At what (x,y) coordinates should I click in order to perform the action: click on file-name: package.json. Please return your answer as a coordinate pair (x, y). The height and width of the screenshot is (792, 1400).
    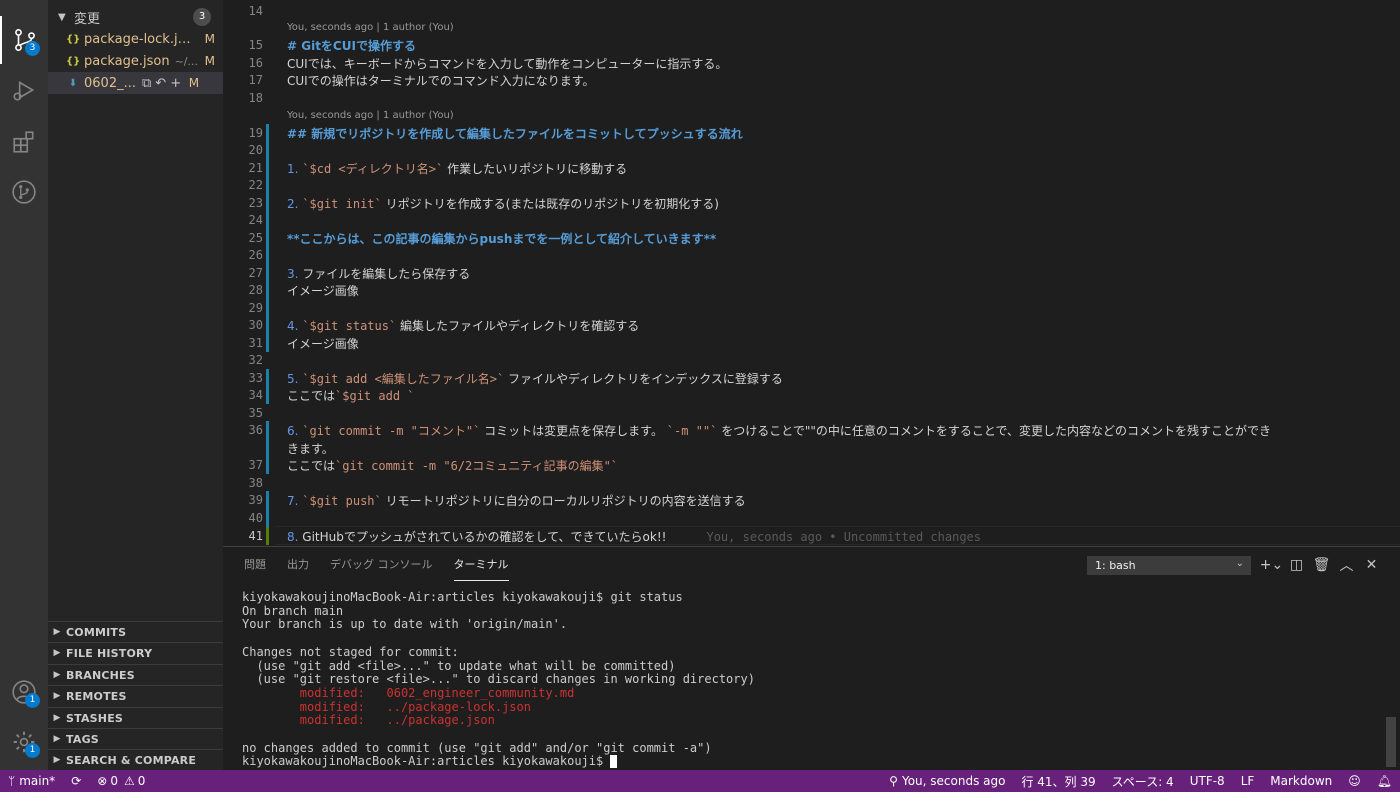
    Looking at the image, I should click on (127, 61).